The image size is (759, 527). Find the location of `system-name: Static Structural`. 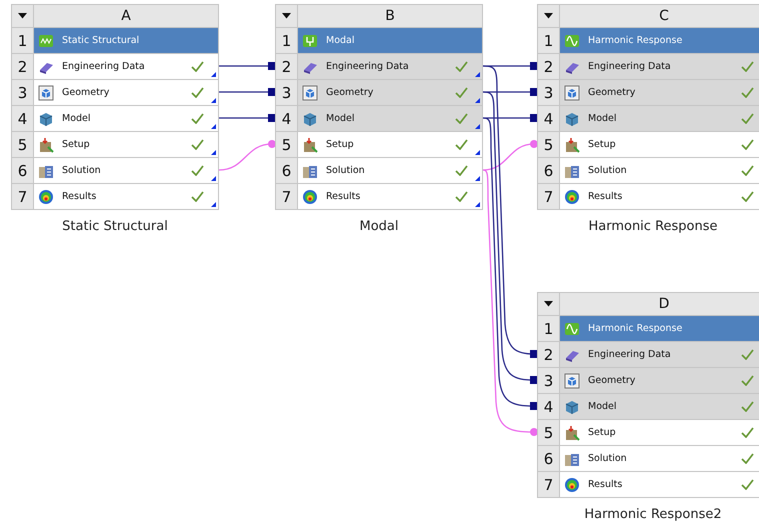

system-name: Static Structural is located at coordinates (115, 226).